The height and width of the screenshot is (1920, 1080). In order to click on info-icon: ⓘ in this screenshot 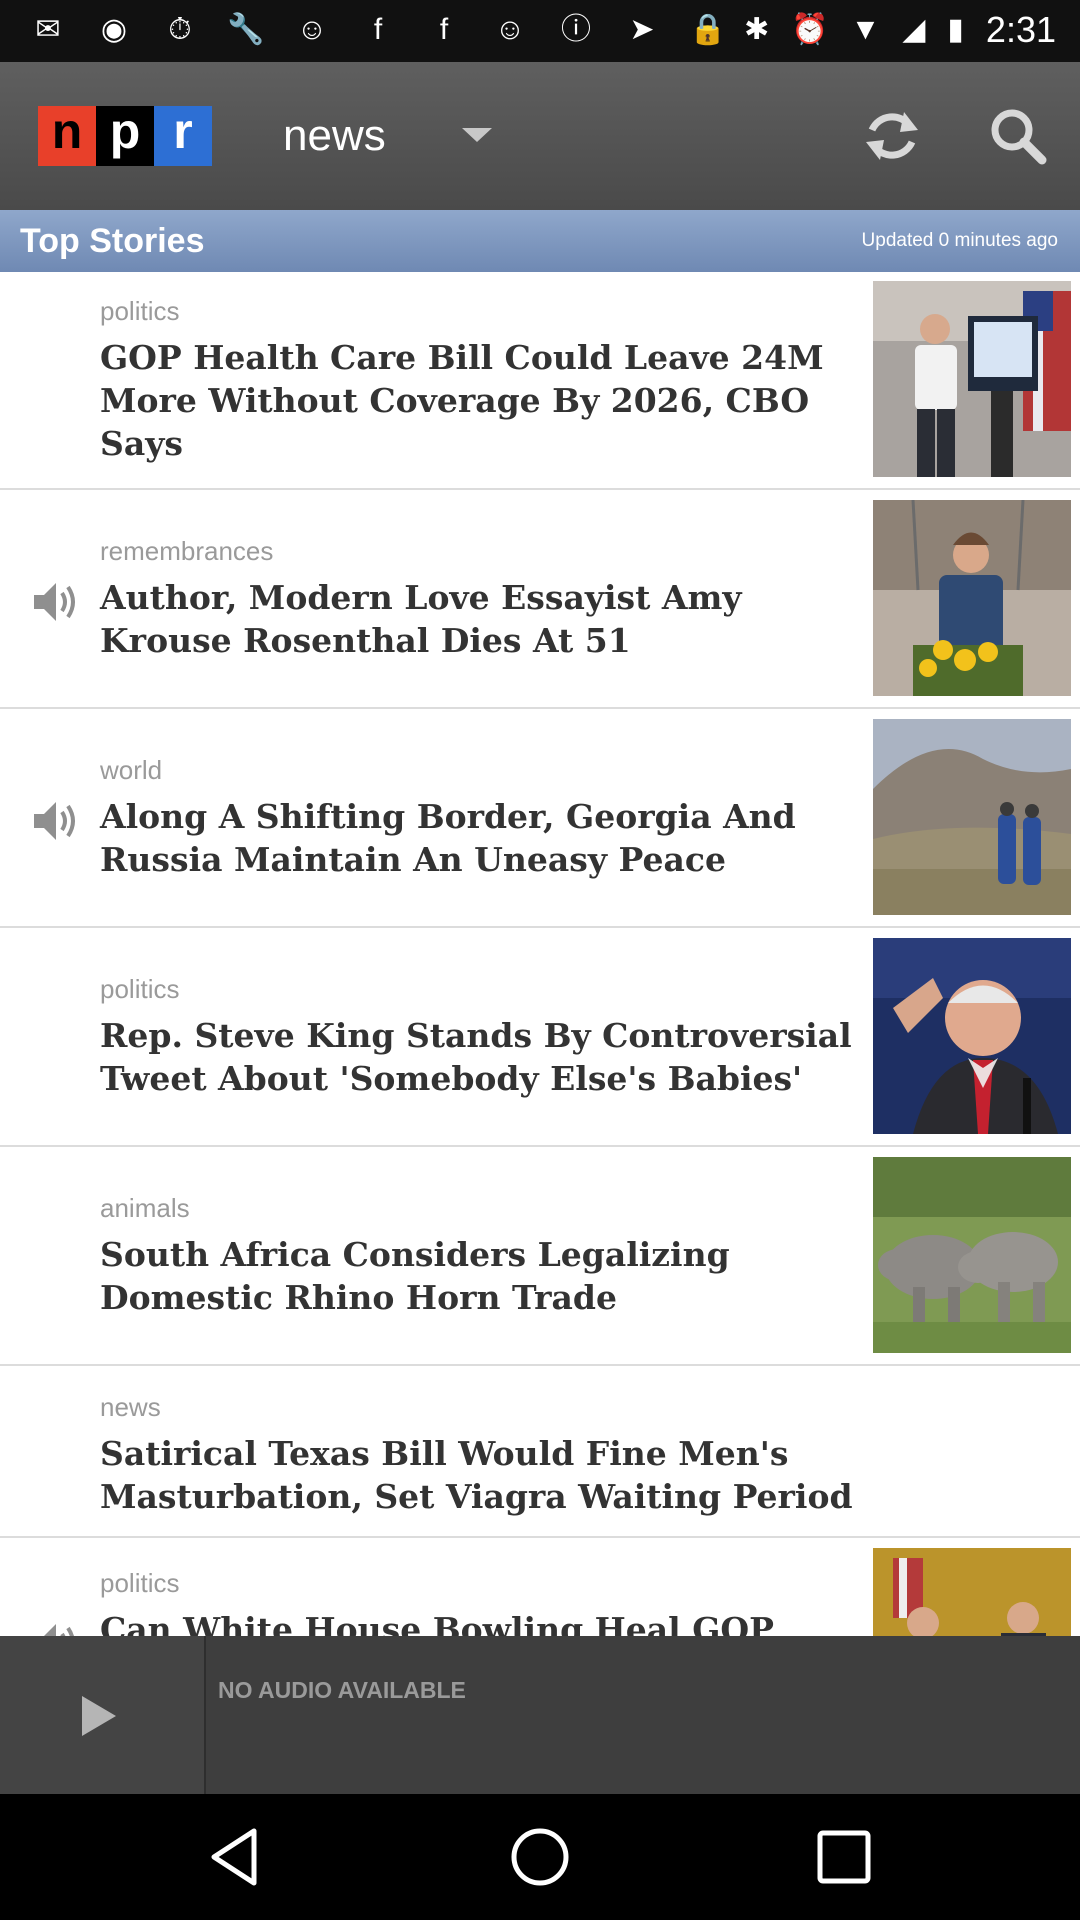, I will do `click(576, 29)`.